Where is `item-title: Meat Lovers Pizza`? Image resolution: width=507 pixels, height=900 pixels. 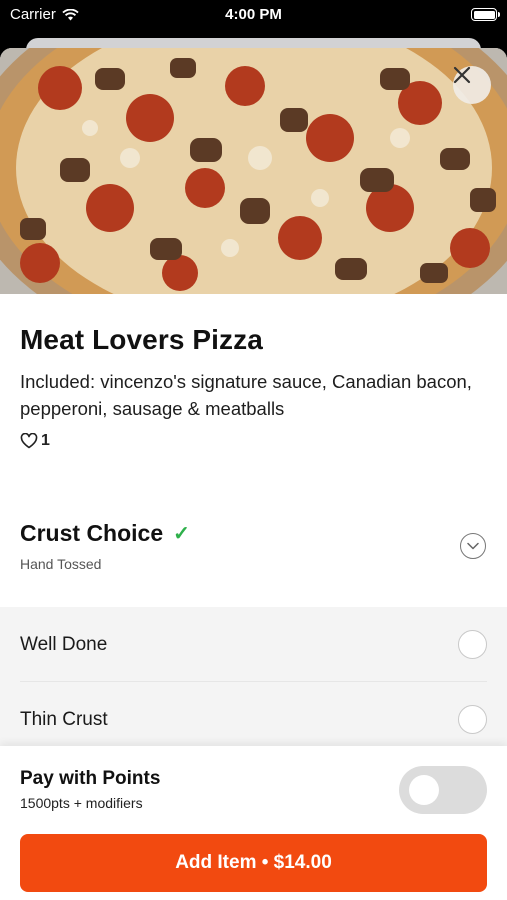
item-title: Meat Lovers Pizza is located at coordinates (141, 339).